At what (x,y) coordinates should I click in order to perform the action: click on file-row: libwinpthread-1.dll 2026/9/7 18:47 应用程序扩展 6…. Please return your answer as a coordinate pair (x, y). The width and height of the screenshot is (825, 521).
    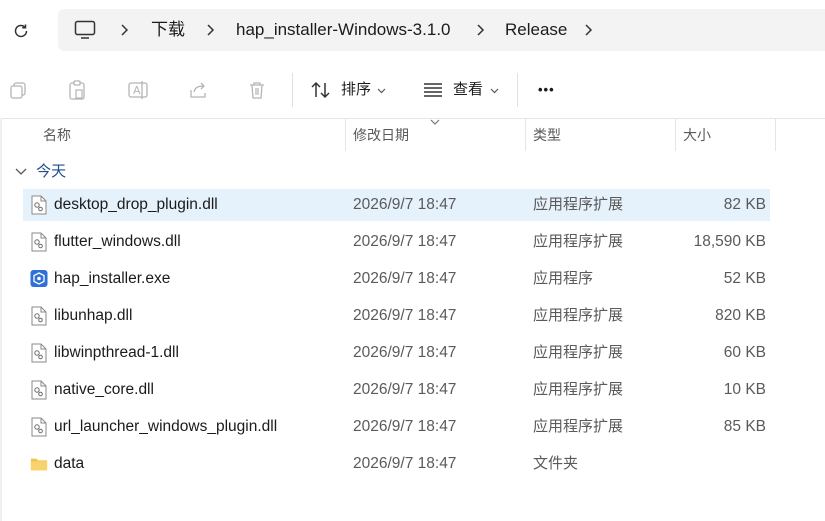
    Looking at the image, I should click on (396, 353).